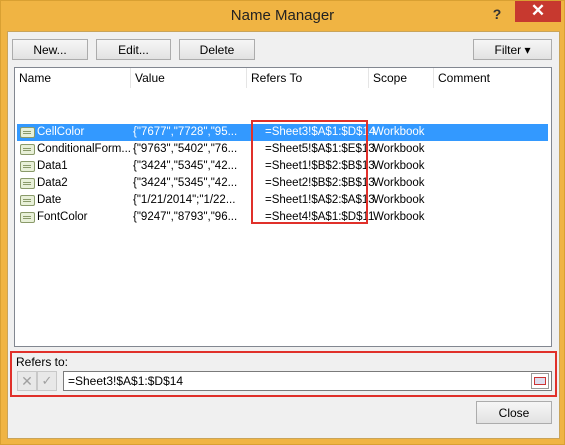 The height and width of the screenshot is (445, 565). What do you see at coordinates (62, 217) in the screenshot?
I see `name-cell: FontColor` at bounding box center [62, 217].